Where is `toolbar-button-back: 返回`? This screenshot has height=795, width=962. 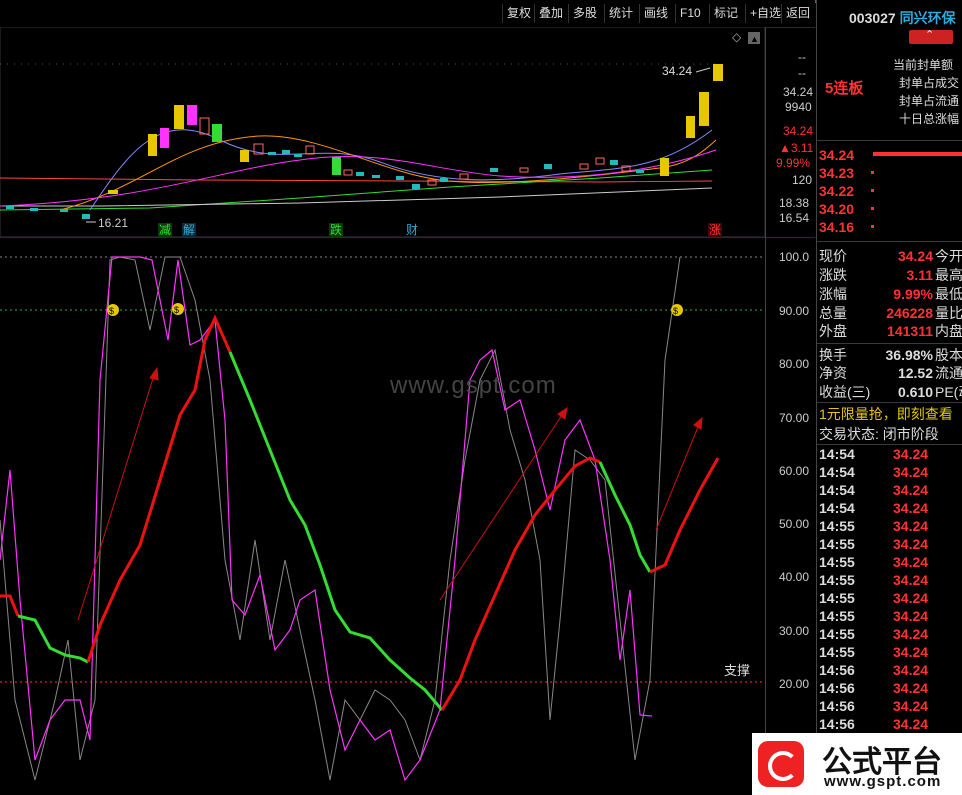 toolbar-button-back: 返回 is located at coordinates (797, 13).